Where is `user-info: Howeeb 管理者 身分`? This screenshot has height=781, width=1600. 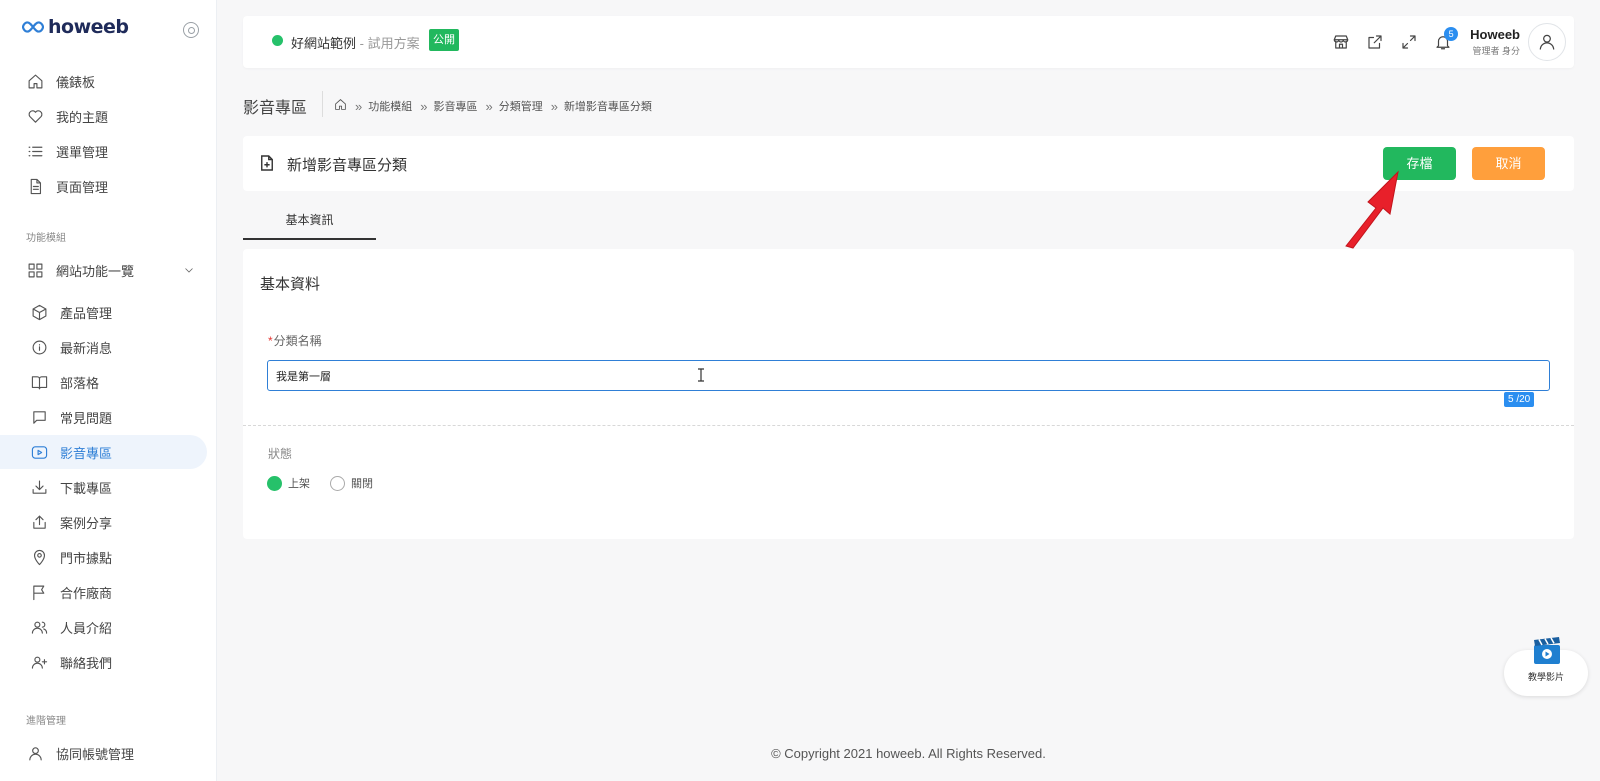 user-info: Howeeb 管理者 身分 is located at coordinates (1495, 42).